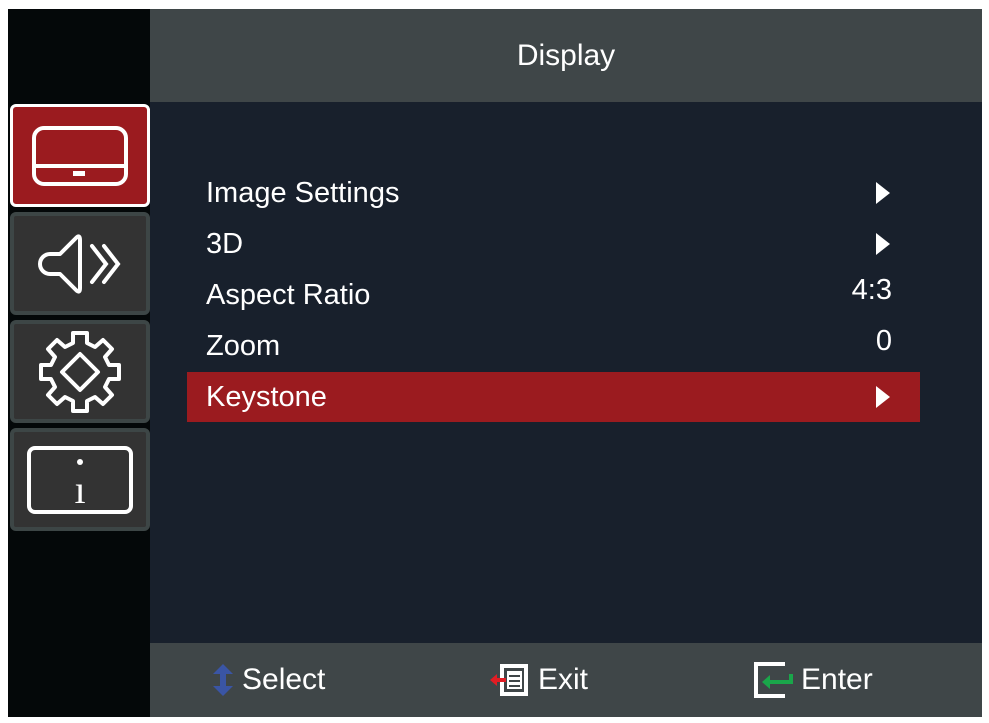  I want to click on gear-icon, so click(80, 371).